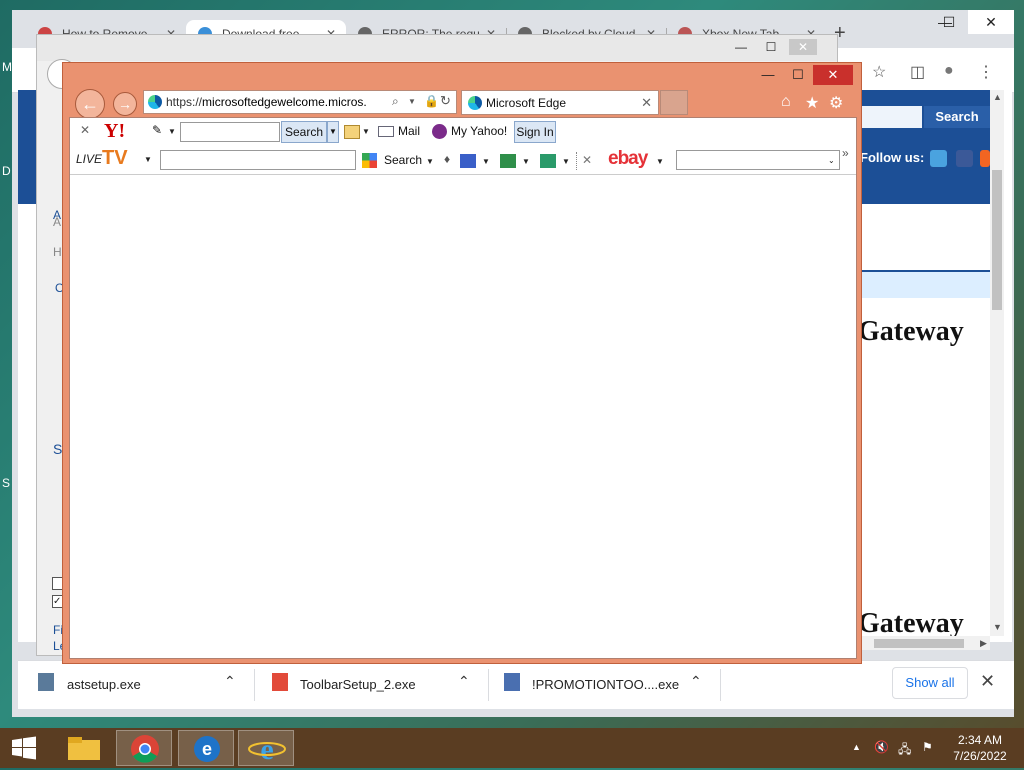 The height and width of the screenshot is (770, 1024). What do you see at coordinates (987, 681) in the screenshot?
I see `close-shelf-button: ✕` at bounding box center [987, 681].